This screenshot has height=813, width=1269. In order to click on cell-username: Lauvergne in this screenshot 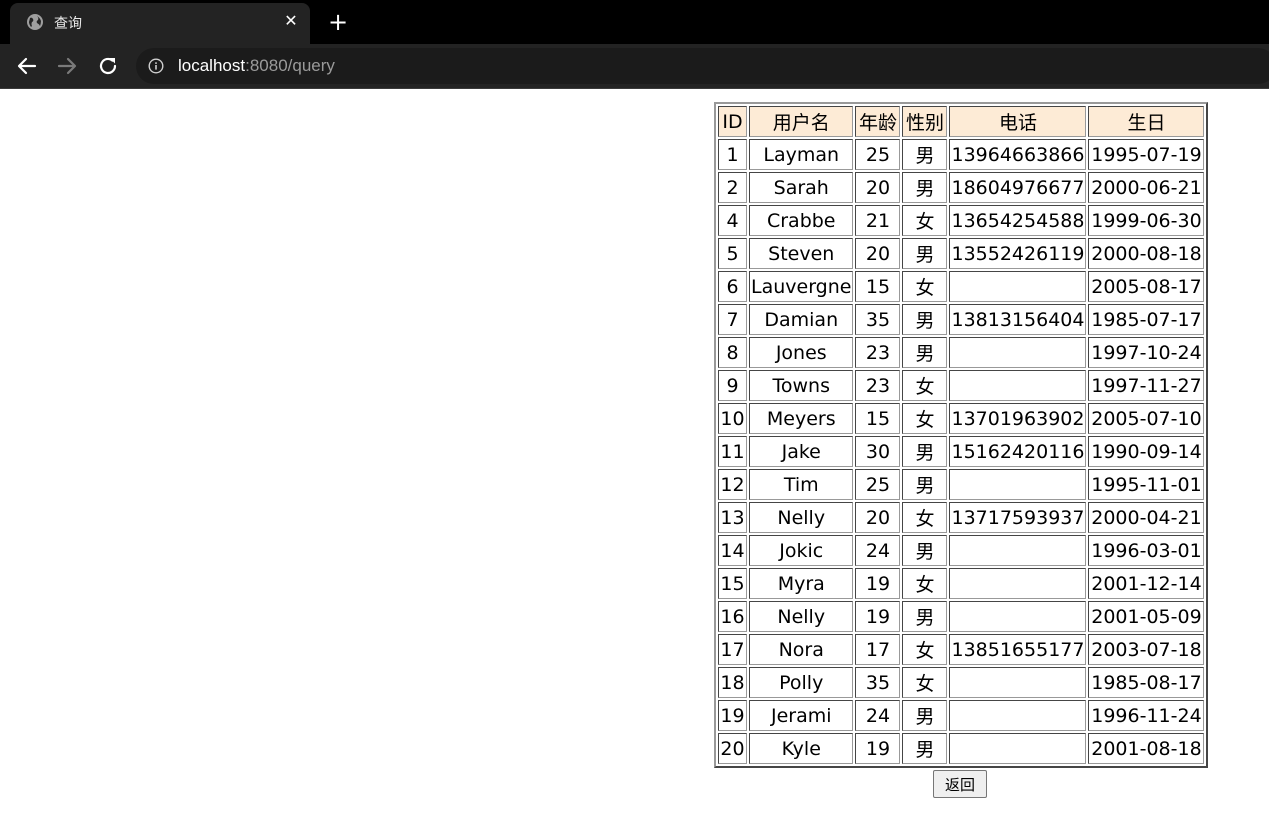, I will do `click(801, 286)`.